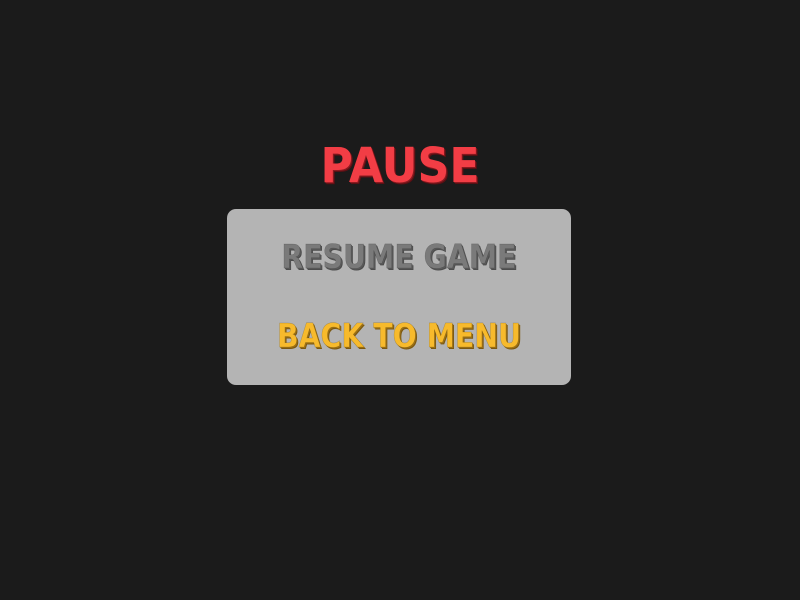 The height and width of the screenshot is (600, 800). Describe the element at coordinates (399, 297) in the screenshot. I see `pause-menu-panel: RESUME GAME BACK TO MENU` at that location.